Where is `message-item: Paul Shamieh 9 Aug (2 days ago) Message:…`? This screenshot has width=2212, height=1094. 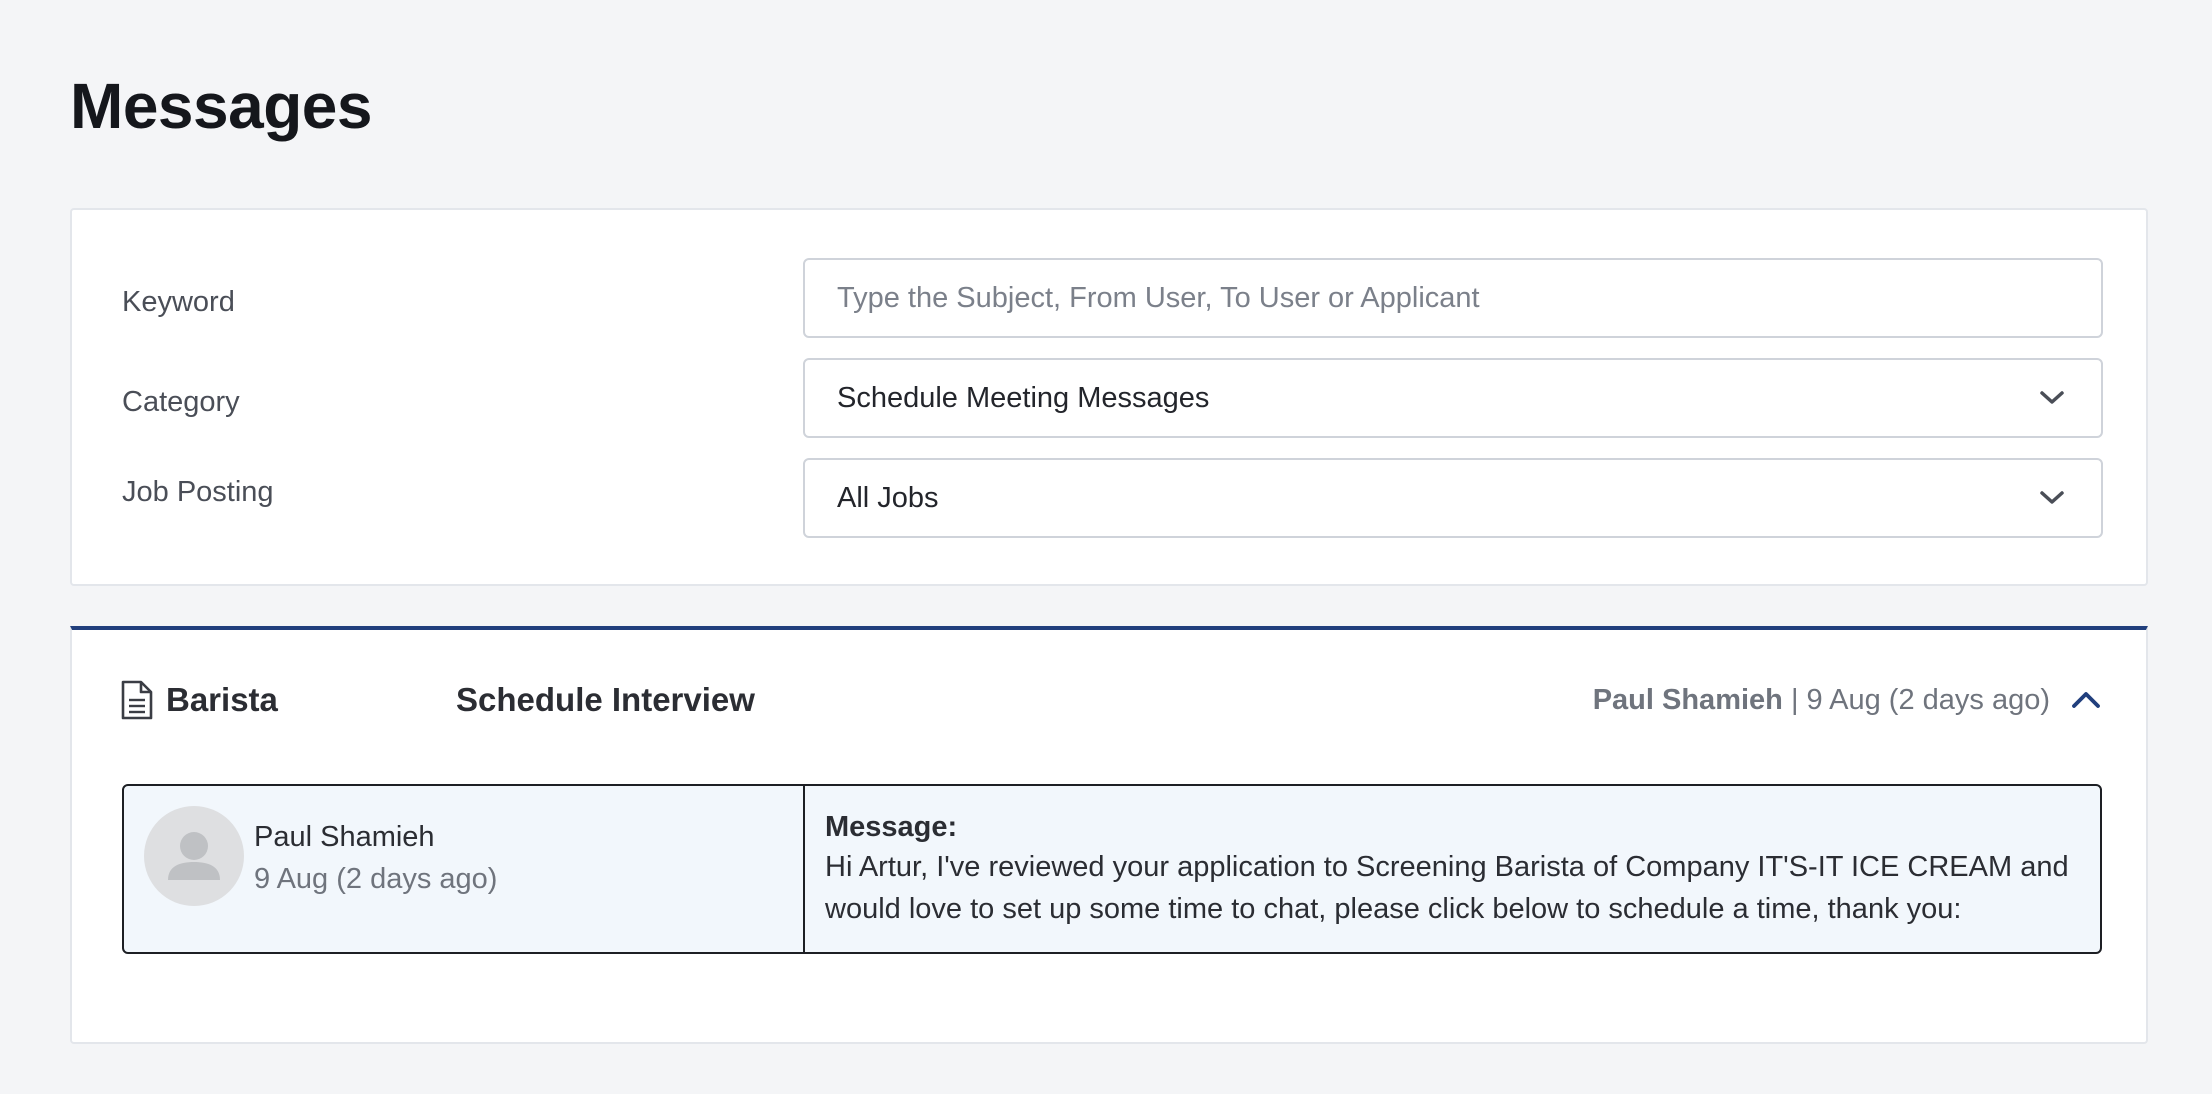
message-item: Paul Shamieh 9 Aug (2 days ago) Message:… is located at coordinates (1112, 869).